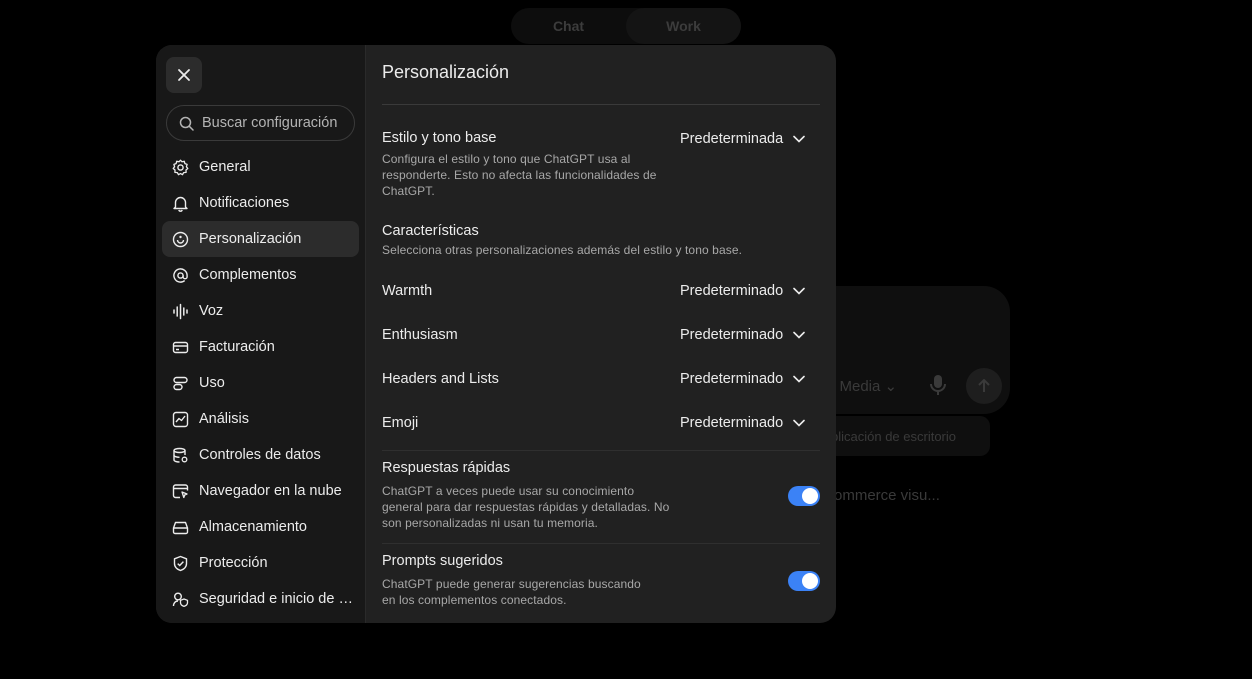  I want to click on sidebar-item-label: Análisis, so click(224, 419).